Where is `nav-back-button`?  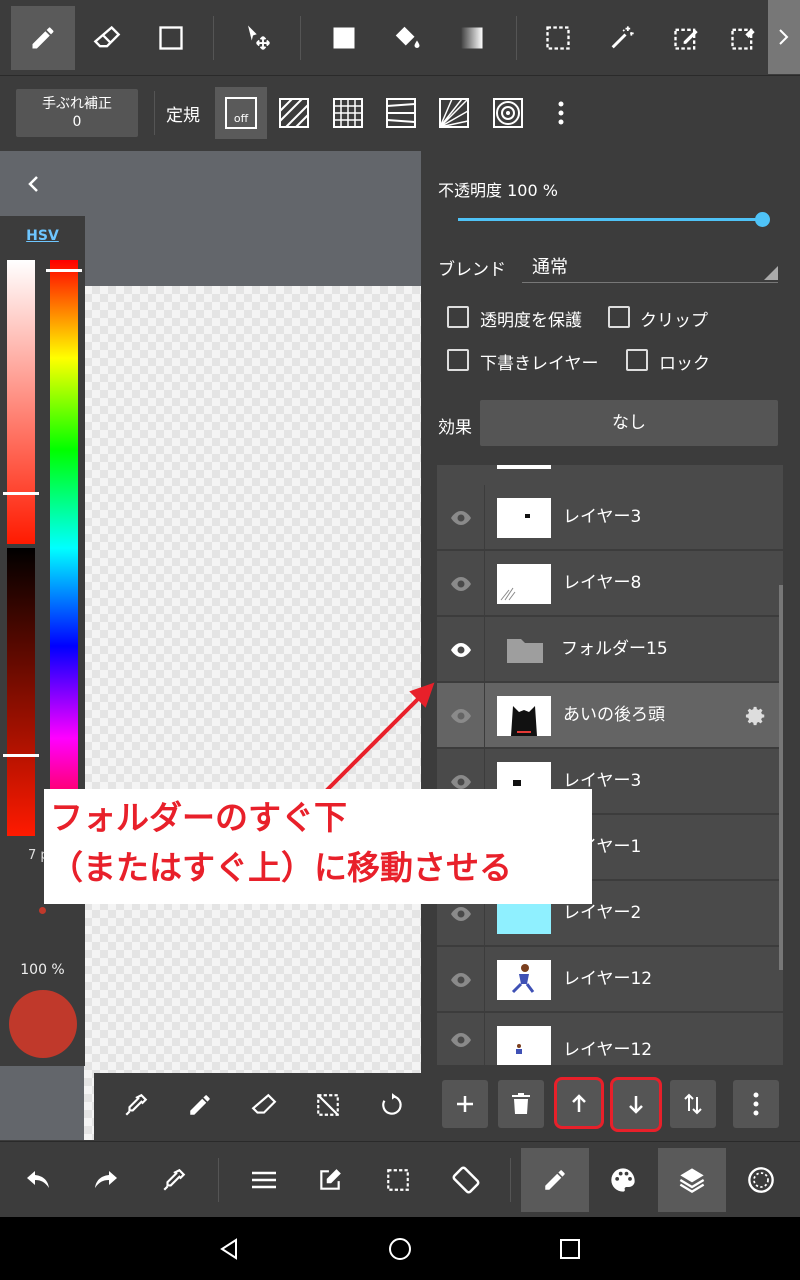
nav-back-button is located at coordinates (229, 1249).